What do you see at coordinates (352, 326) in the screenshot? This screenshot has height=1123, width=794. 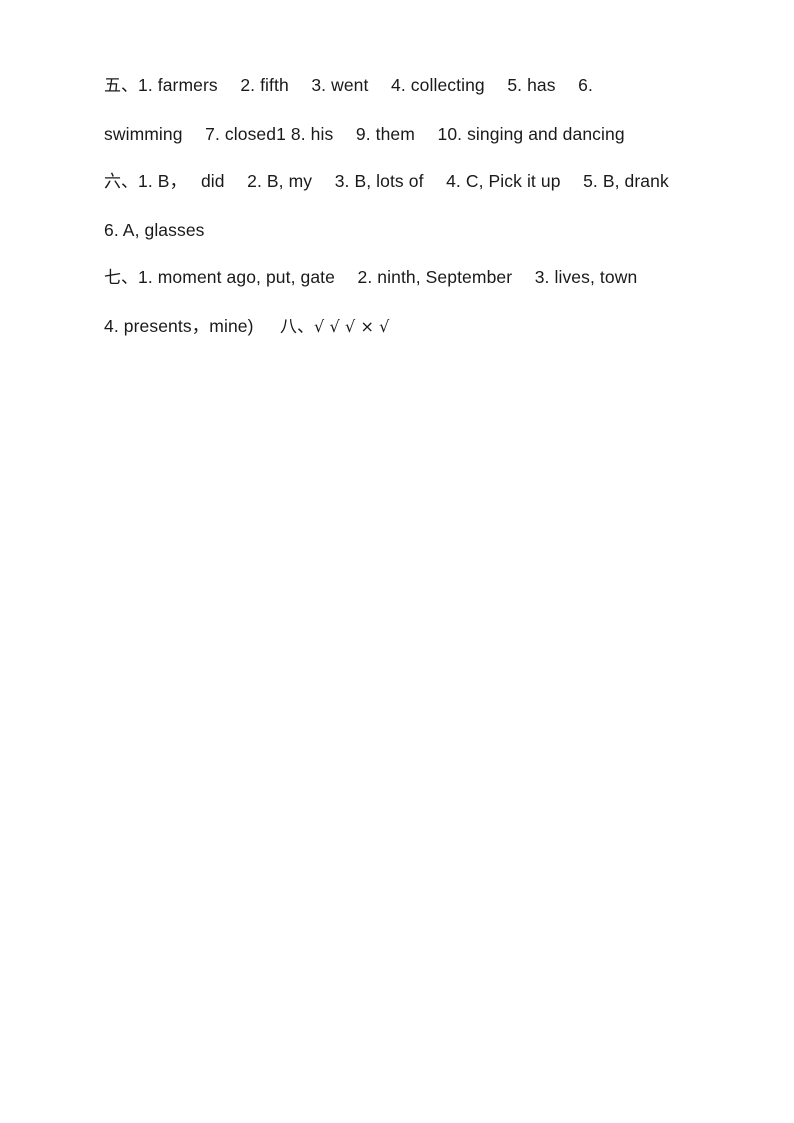 I see `section-8-check-marks: √ √ √ × √` at bounding box center [352, 326].